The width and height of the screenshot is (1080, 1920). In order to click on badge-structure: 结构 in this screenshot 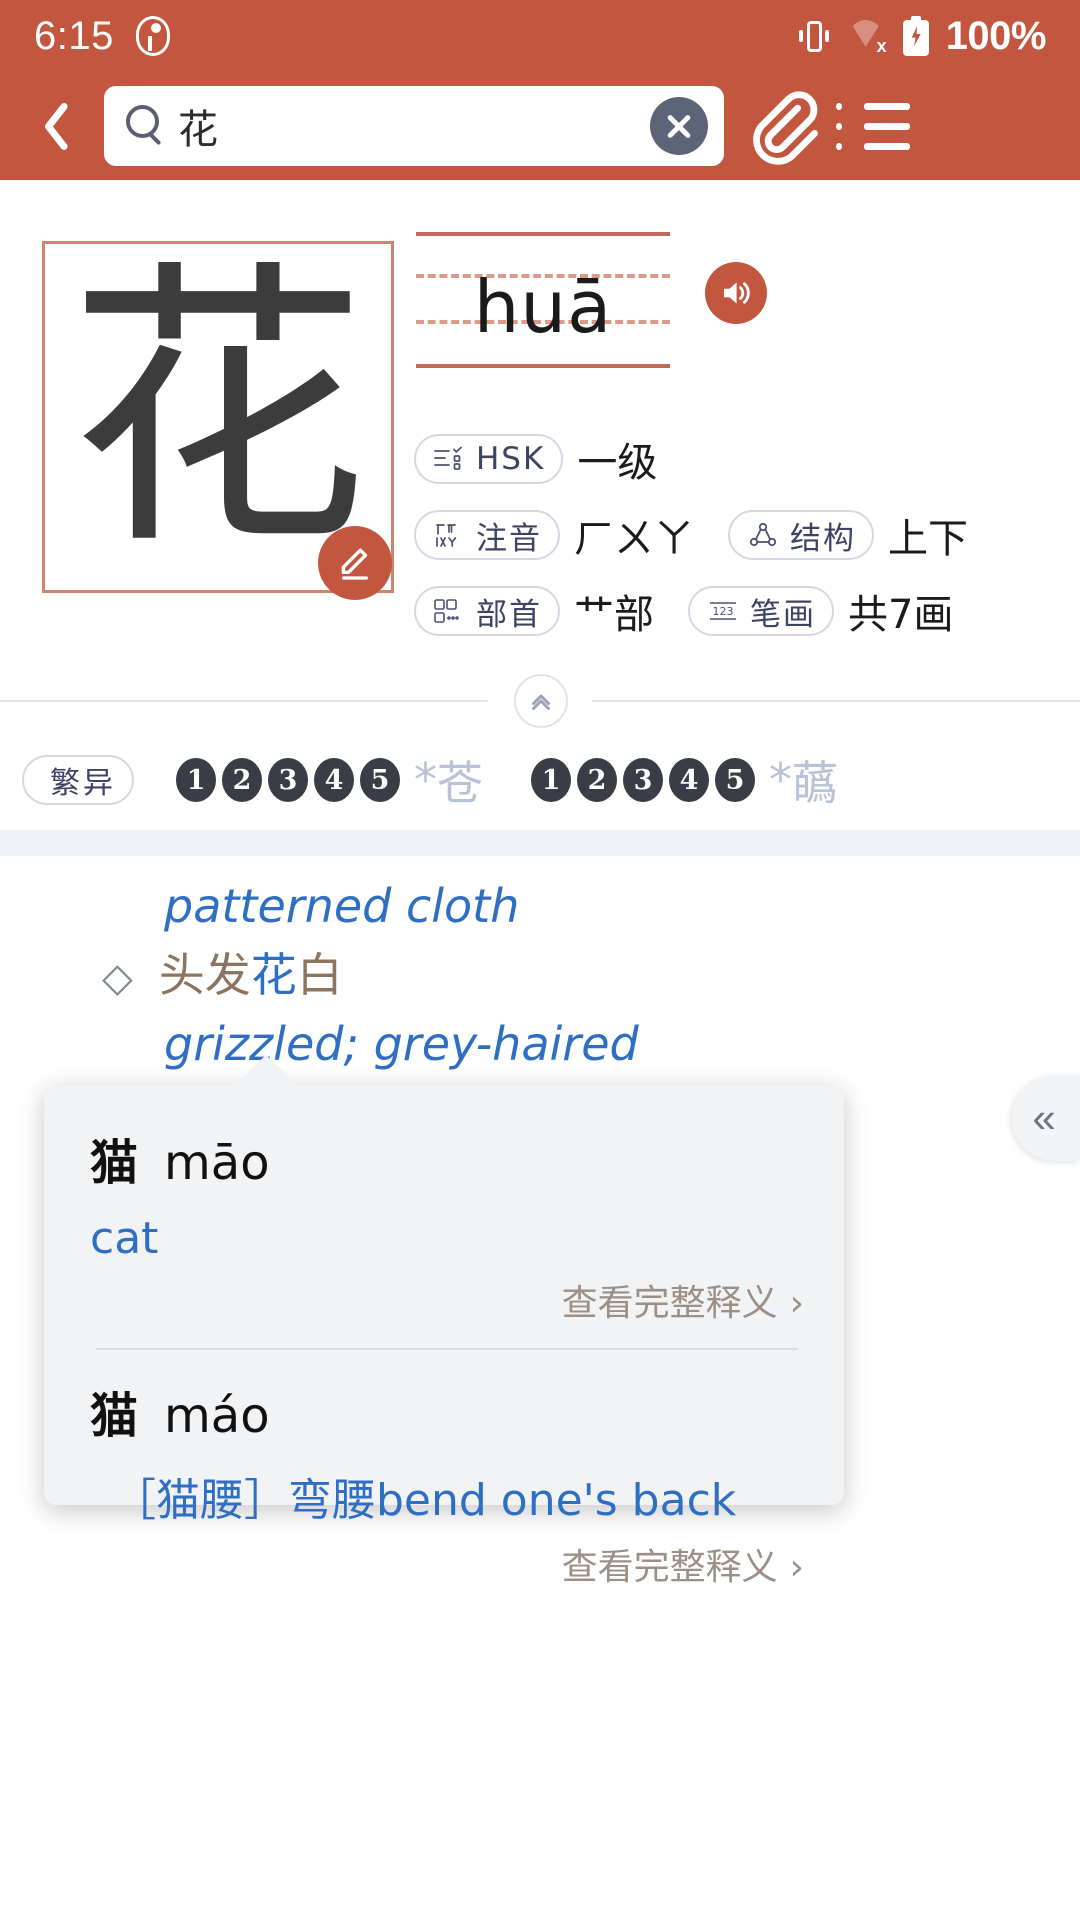, I will do `click(801, 535)`.